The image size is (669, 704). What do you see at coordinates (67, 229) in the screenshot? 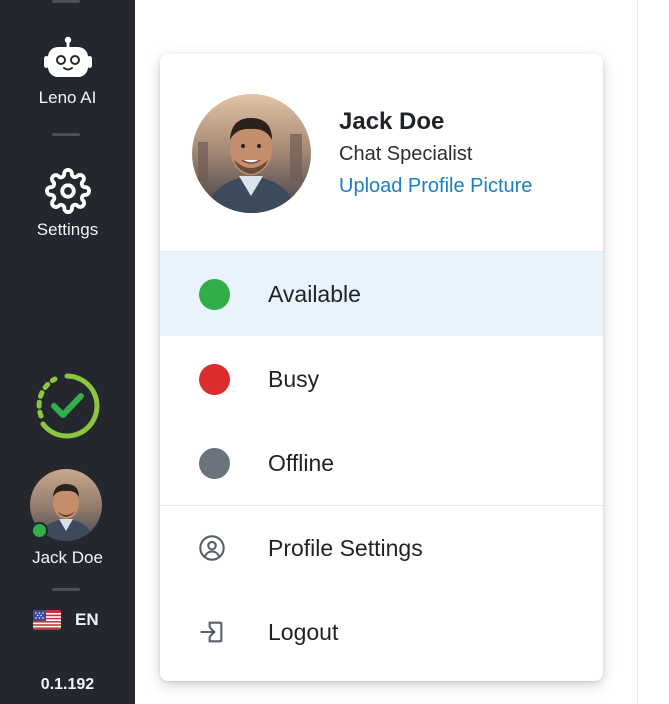
I see `sidebar-item-label: Settings` at bounding box center [67, 229].